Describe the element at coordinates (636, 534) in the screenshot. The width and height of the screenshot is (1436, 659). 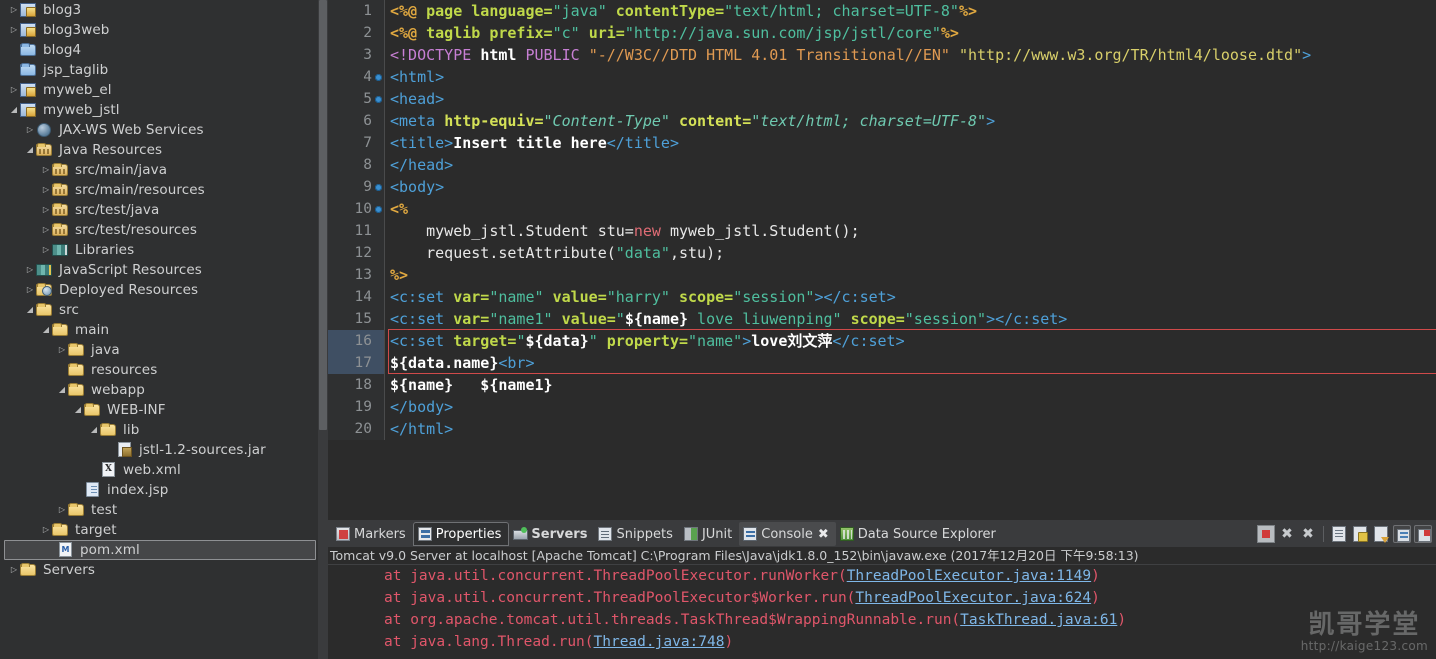
I see `tab-snippets: Snippets` at that location.